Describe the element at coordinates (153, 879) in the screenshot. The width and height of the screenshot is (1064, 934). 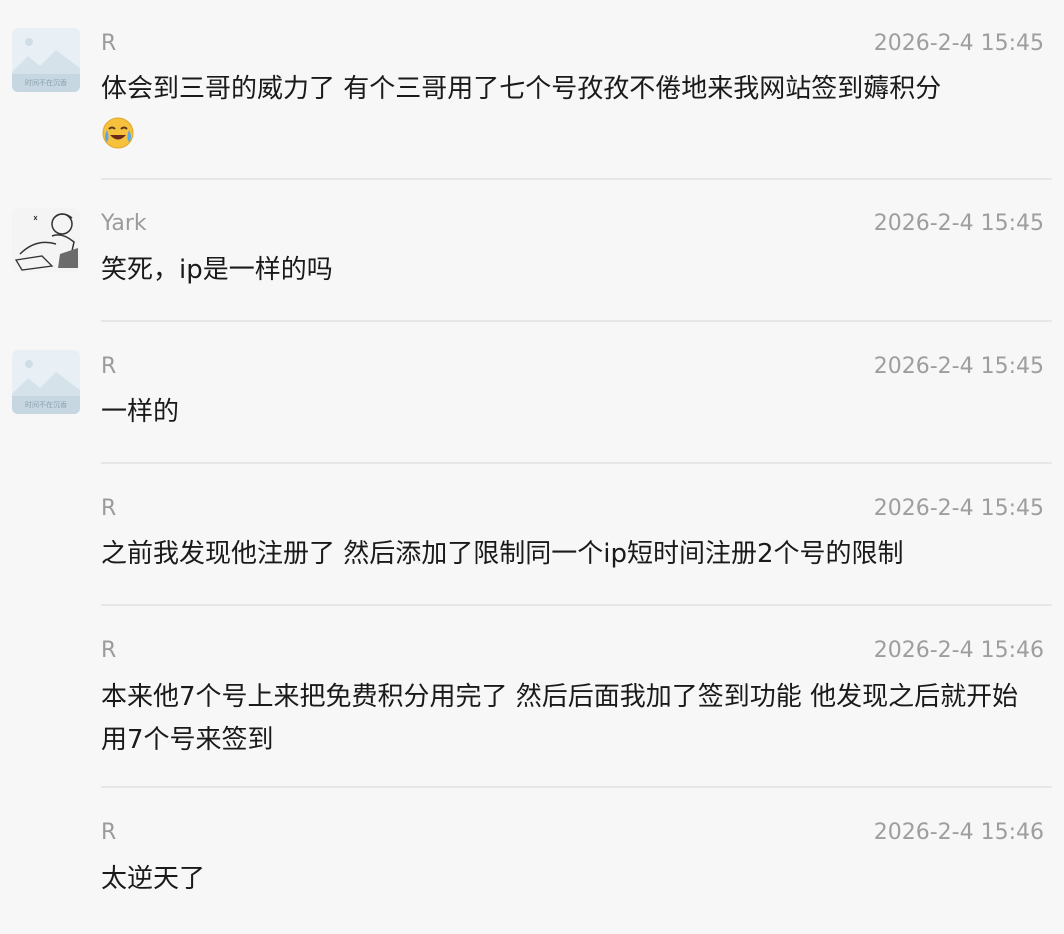
I see `message-text: 太逆天了` at that location.